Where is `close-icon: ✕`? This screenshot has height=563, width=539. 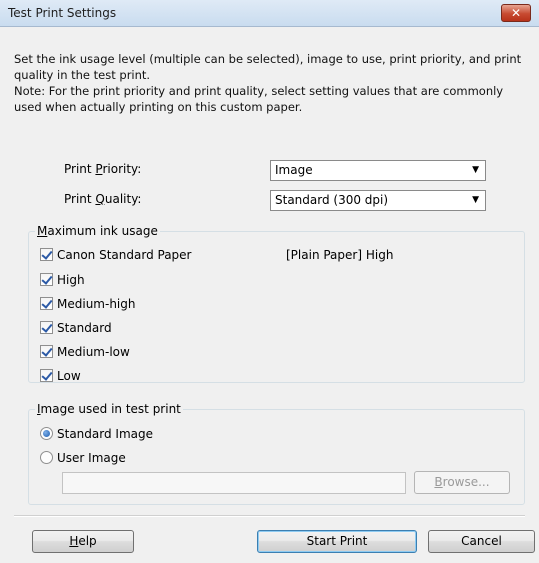 close-icon: ✕ is located at coordinates (516, 13).